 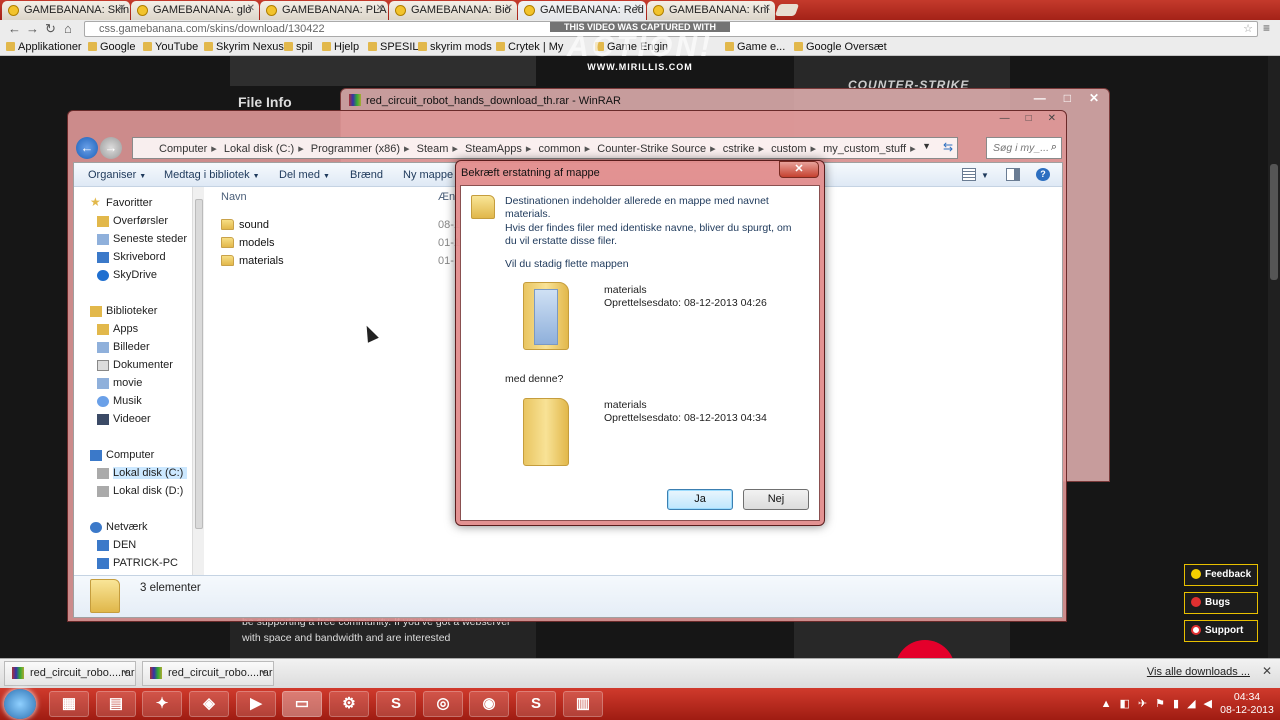 I want to click on nav-local-disk-c: Lokal disk (C:), so click(x=142, y=473).